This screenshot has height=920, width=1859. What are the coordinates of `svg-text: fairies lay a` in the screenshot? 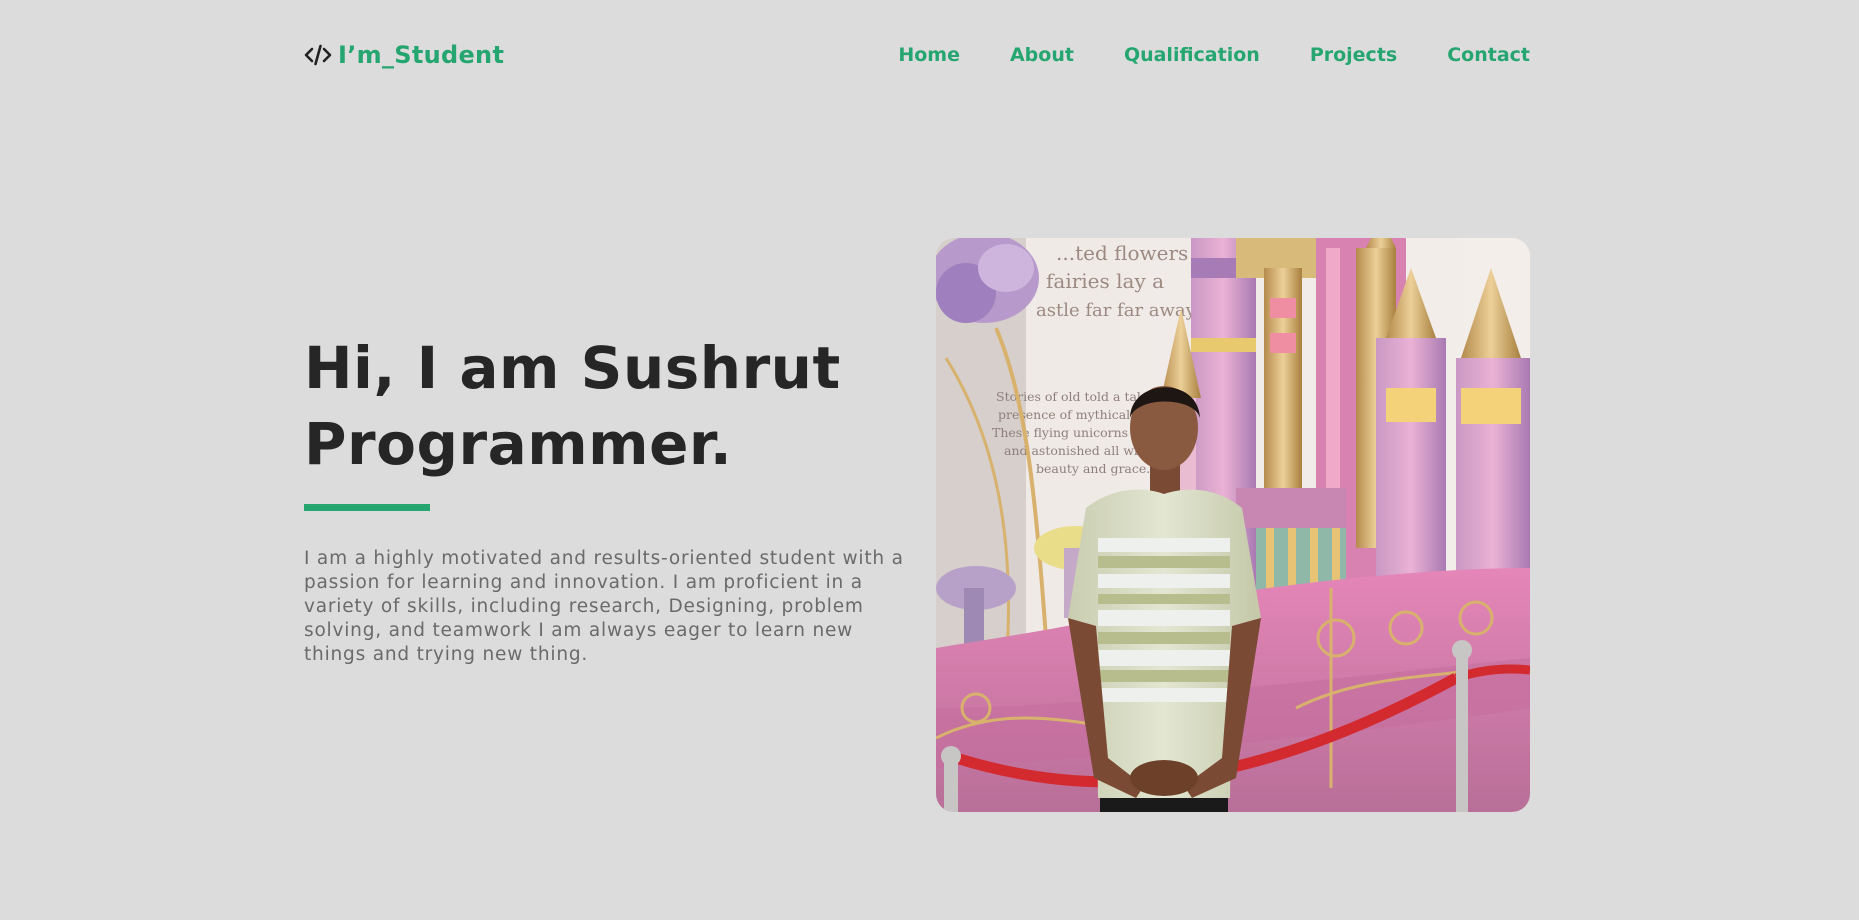 It's located at (1105, 281).